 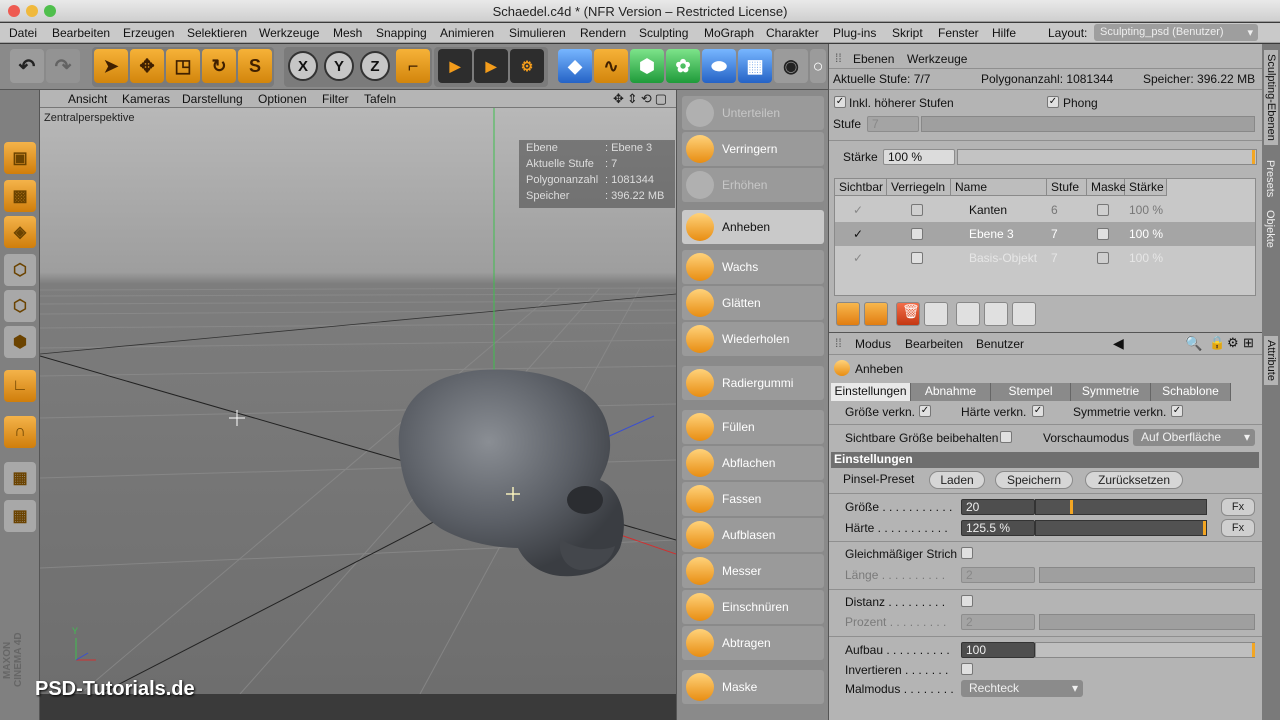 What do you see at coordinates (81, 33) in the screenshot?
I see `menu-bearbeiten: Bearbeiten` at bounding box center [81, 33].